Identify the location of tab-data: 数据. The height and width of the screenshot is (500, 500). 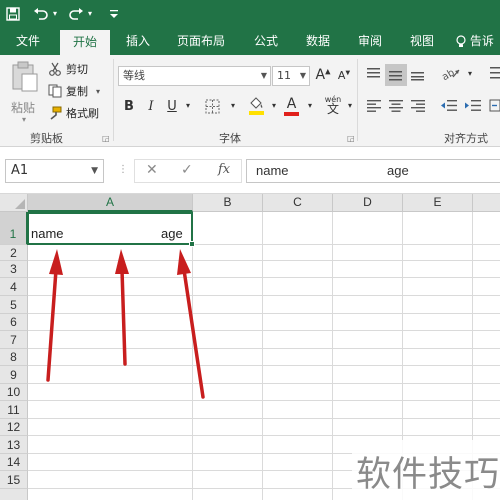
(318, 41).